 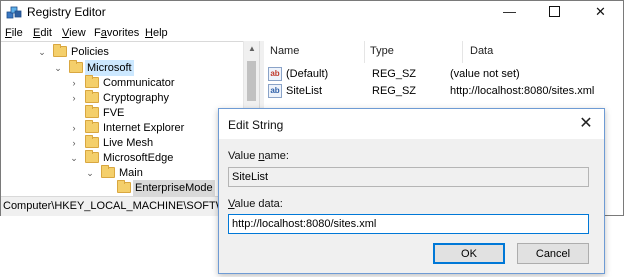 What do you see at coordinates (307, 74) in the screenshot?
I see `value-name: (Default)` at bounding box center [307, 74].